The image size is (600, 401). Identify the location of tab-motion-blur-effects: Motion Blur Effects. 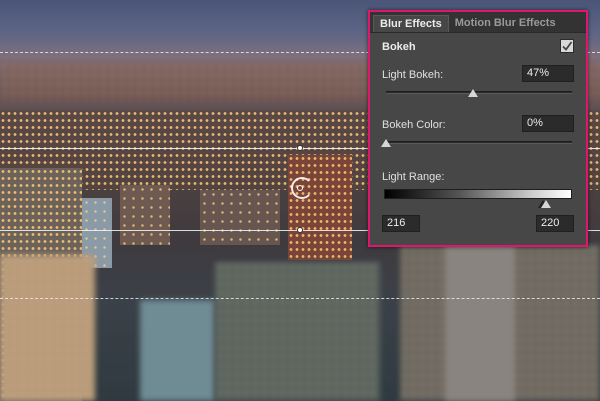
(505, 23).